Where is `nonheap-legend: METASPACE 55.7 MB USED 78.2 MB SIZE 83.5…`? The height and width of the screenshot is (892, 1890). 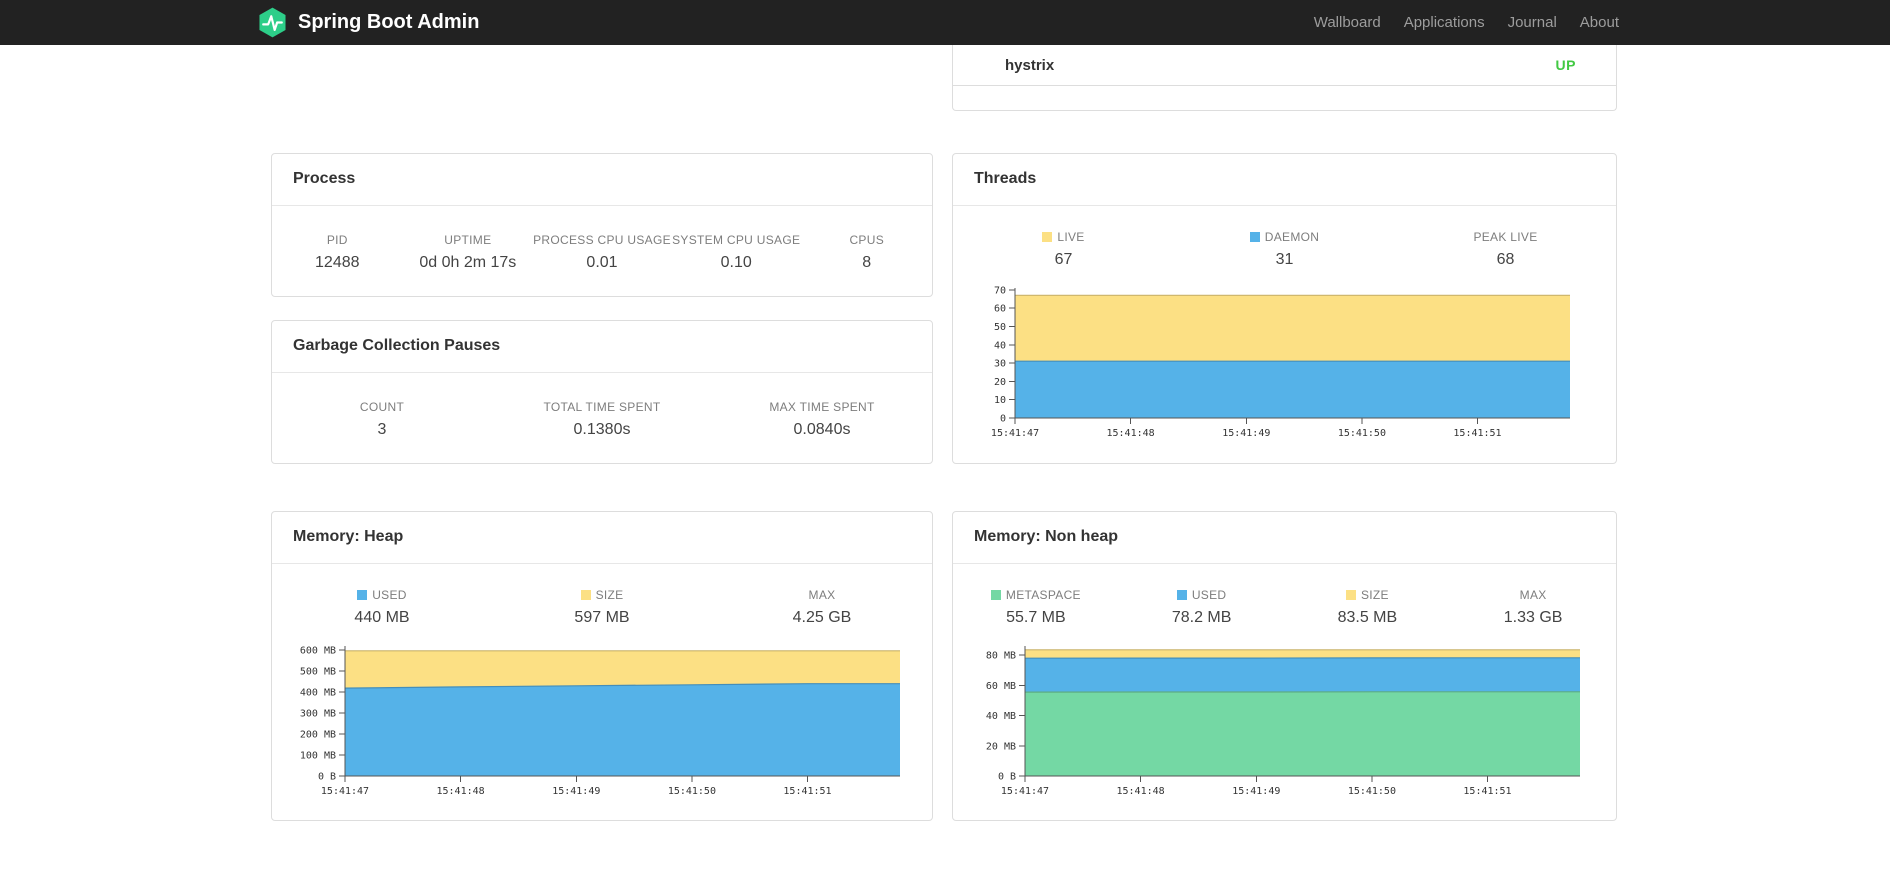 nonheap-legend: METASPACE 55.7 MB USED 78.2 MB SIZE 83.5… is located at coordinates (1284, 603).